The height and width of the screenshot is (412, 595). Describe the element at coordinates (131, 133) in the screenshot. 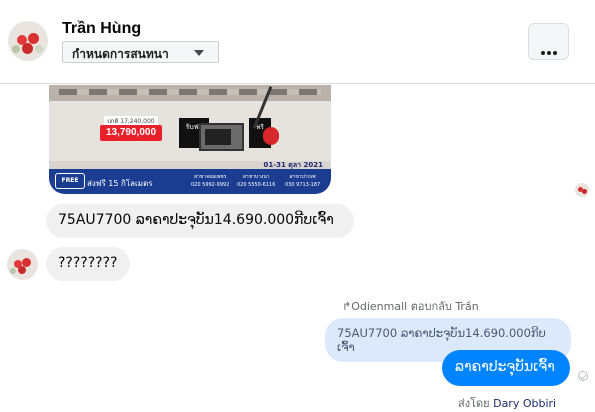

I see `promo-price: 13,790,000` at that location.